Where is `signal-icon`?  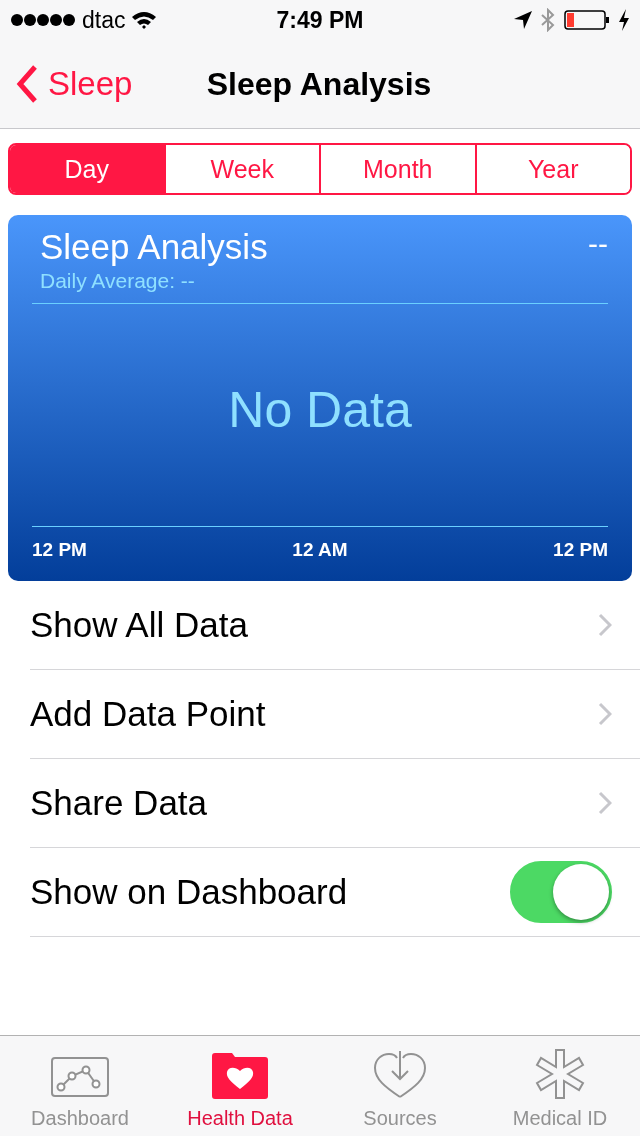 signal-icon is located at coordinates (43, 20).